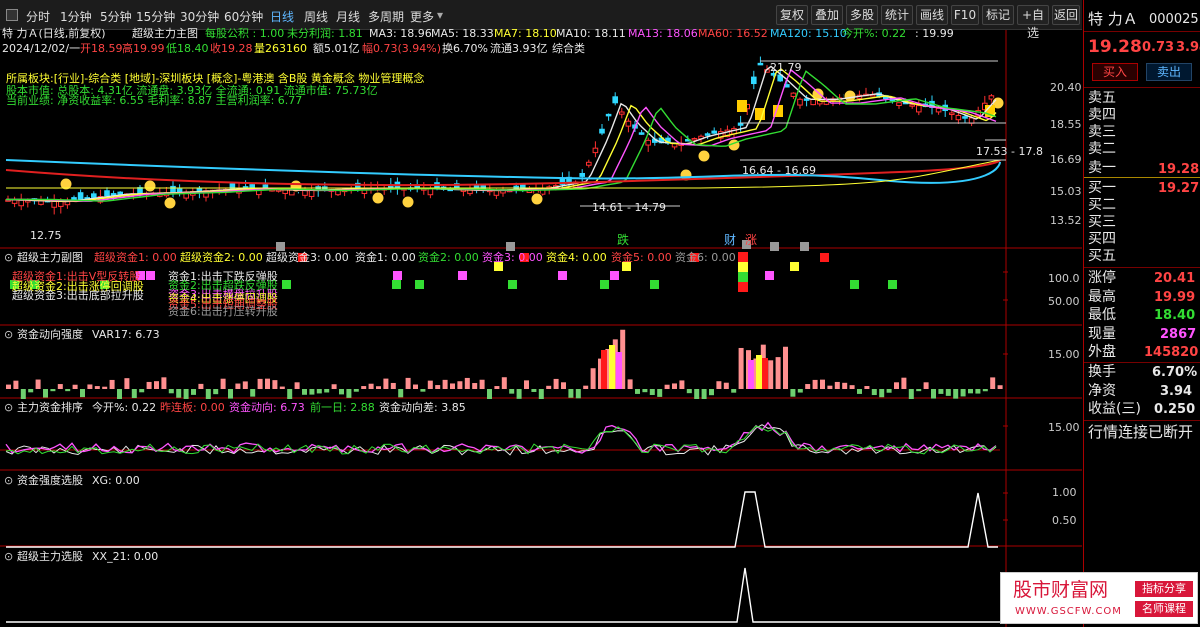  What do you see at coordinates (76, 16) in the screenshot?
I see `period-tab: 1分钟` at bounding box center [76, 16].